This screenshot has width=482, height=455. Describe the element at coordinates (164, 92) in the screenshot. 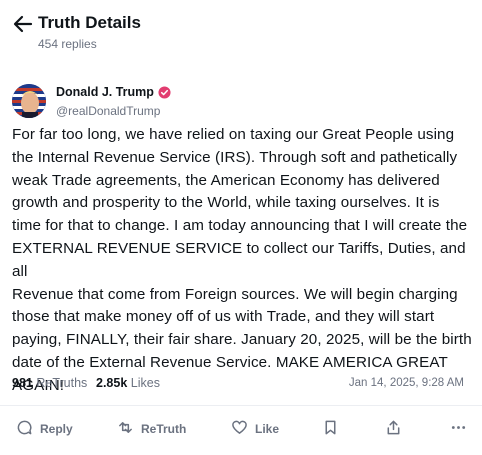

I see `verified-badge-icon` at that location.